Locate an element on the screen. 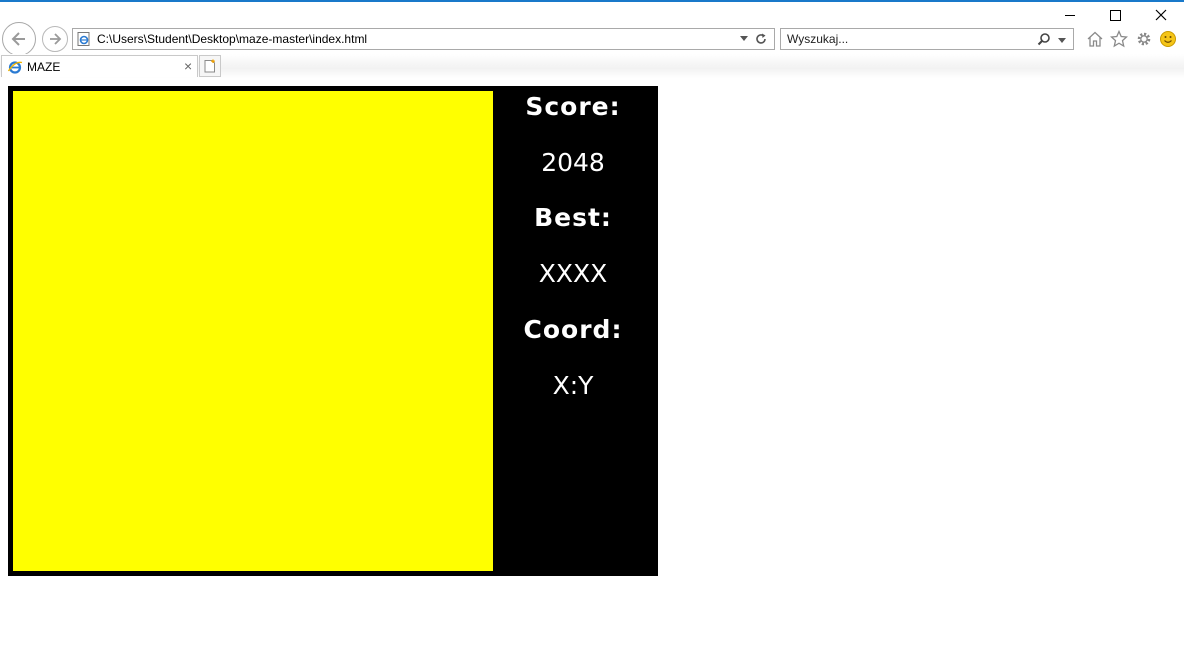 The height and width of the screenshot is (664, 1184). ie-page-icon is located at coordinates (83, 39).